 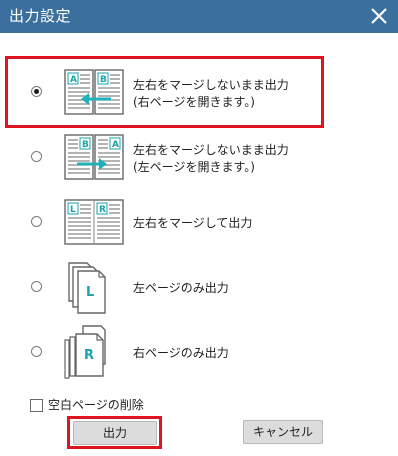 What do you see at coordinates (167, 93) in the screenshot?
I see `option-no-merge-open-right: A B 左右をマージしないまま出力 (右ページを開きます。)` at bounding box center [167, 93].